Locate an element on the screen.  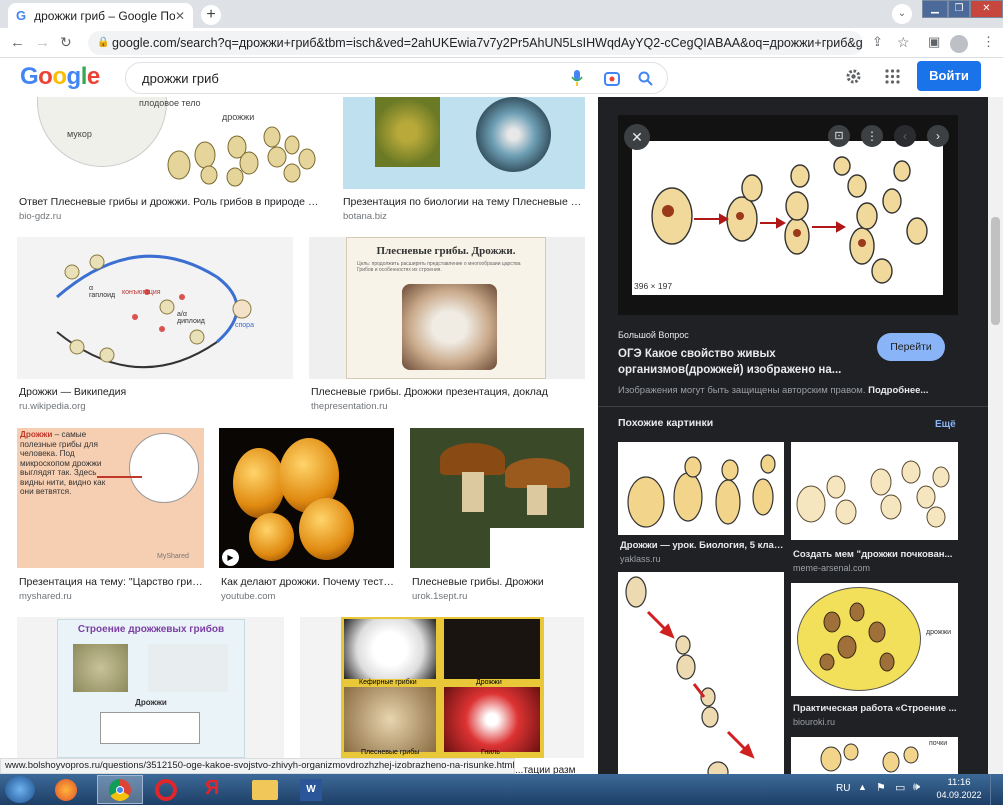
share-icon: ⇪ is located at coordinates (877, 42).